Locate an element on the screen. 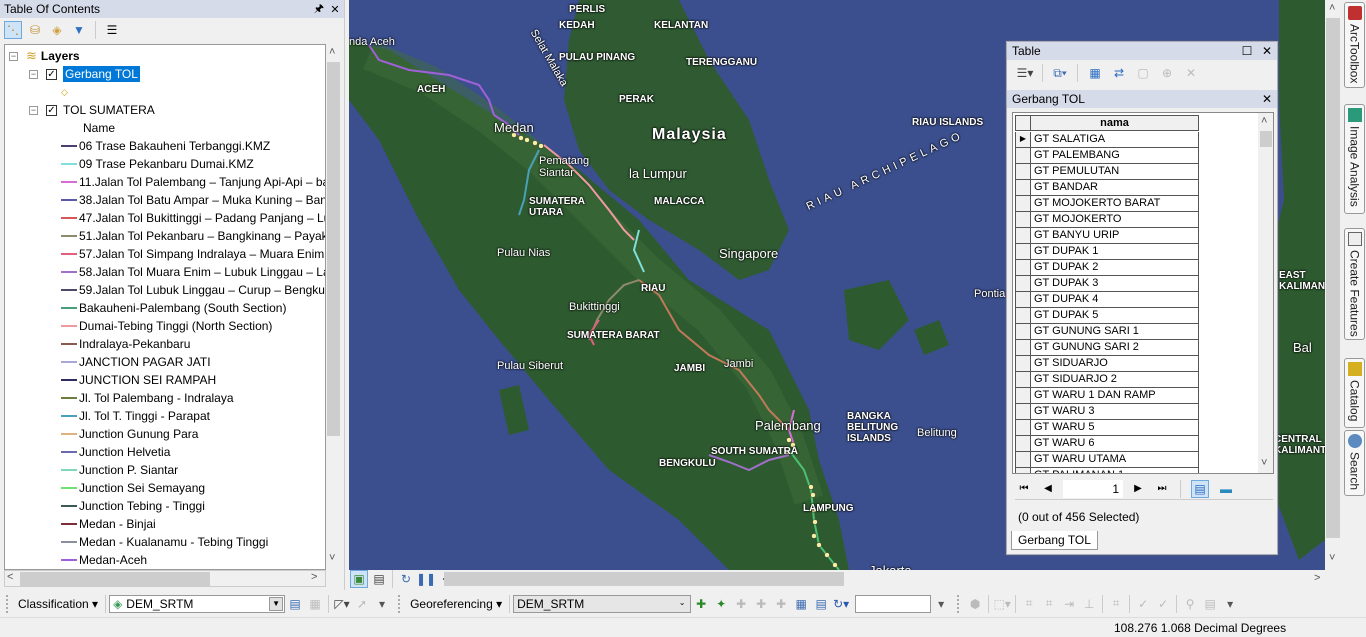  current-record-input: 1 is located at coordinates (1093, 488).